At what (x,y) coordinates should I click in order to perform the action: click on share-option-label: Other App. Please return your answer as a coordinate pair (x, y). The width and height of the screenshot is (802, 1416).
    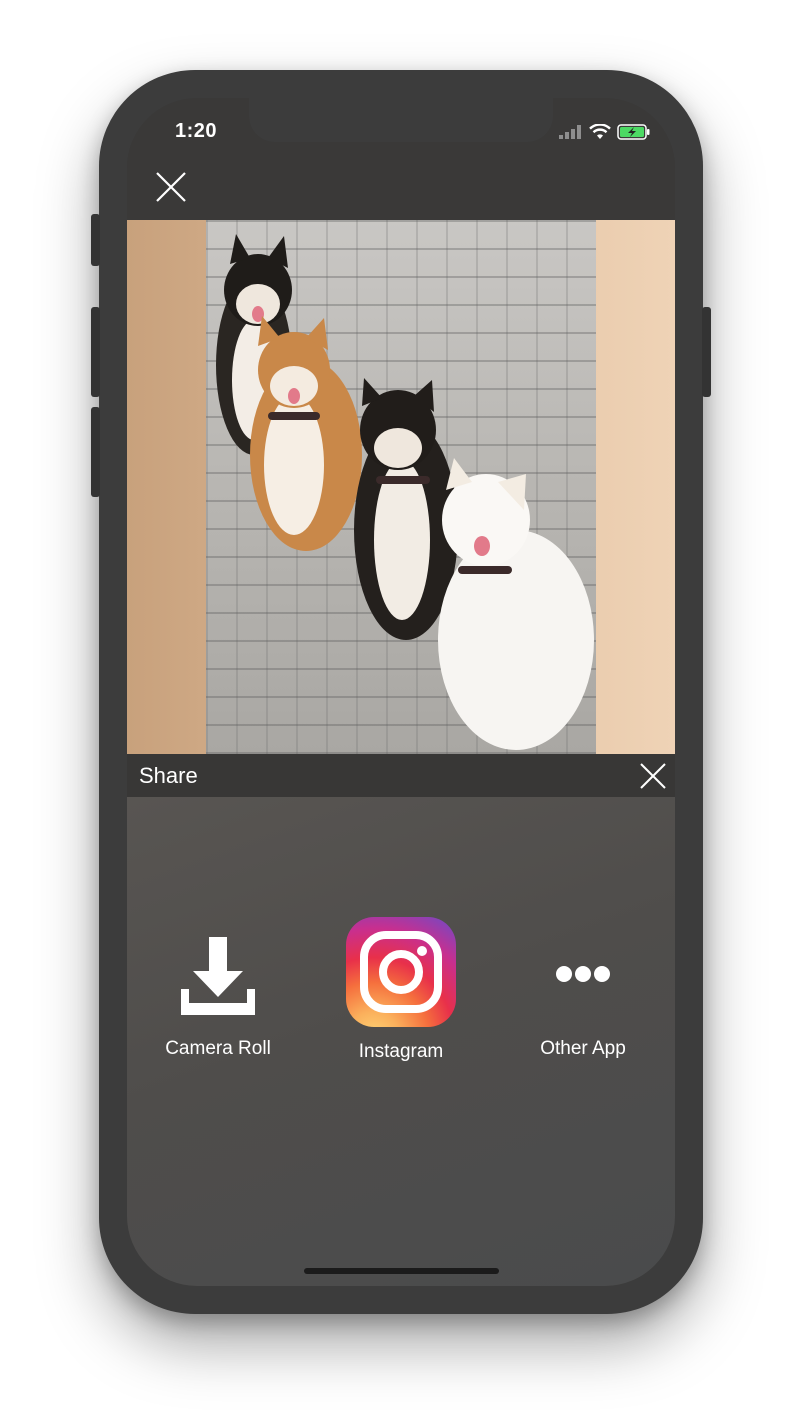
    Looking at the image, I should click on (583, 1048).